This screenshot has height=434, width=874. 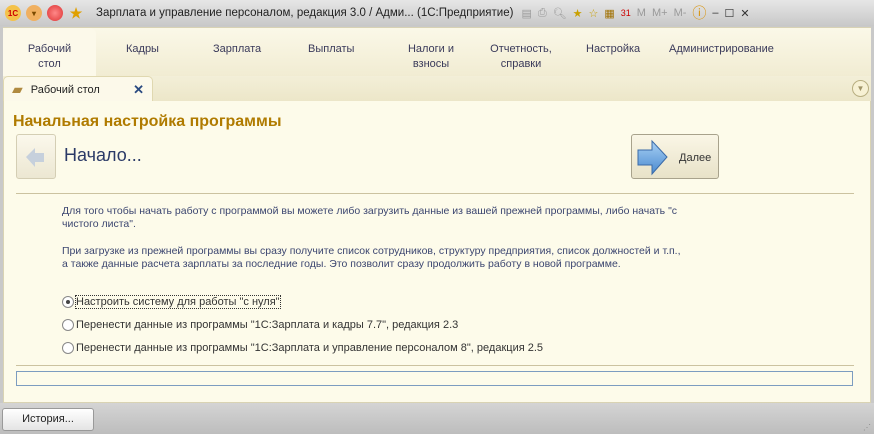 I want to click on menu-dropdown-icon: ▾, so click(x=34, y=13).